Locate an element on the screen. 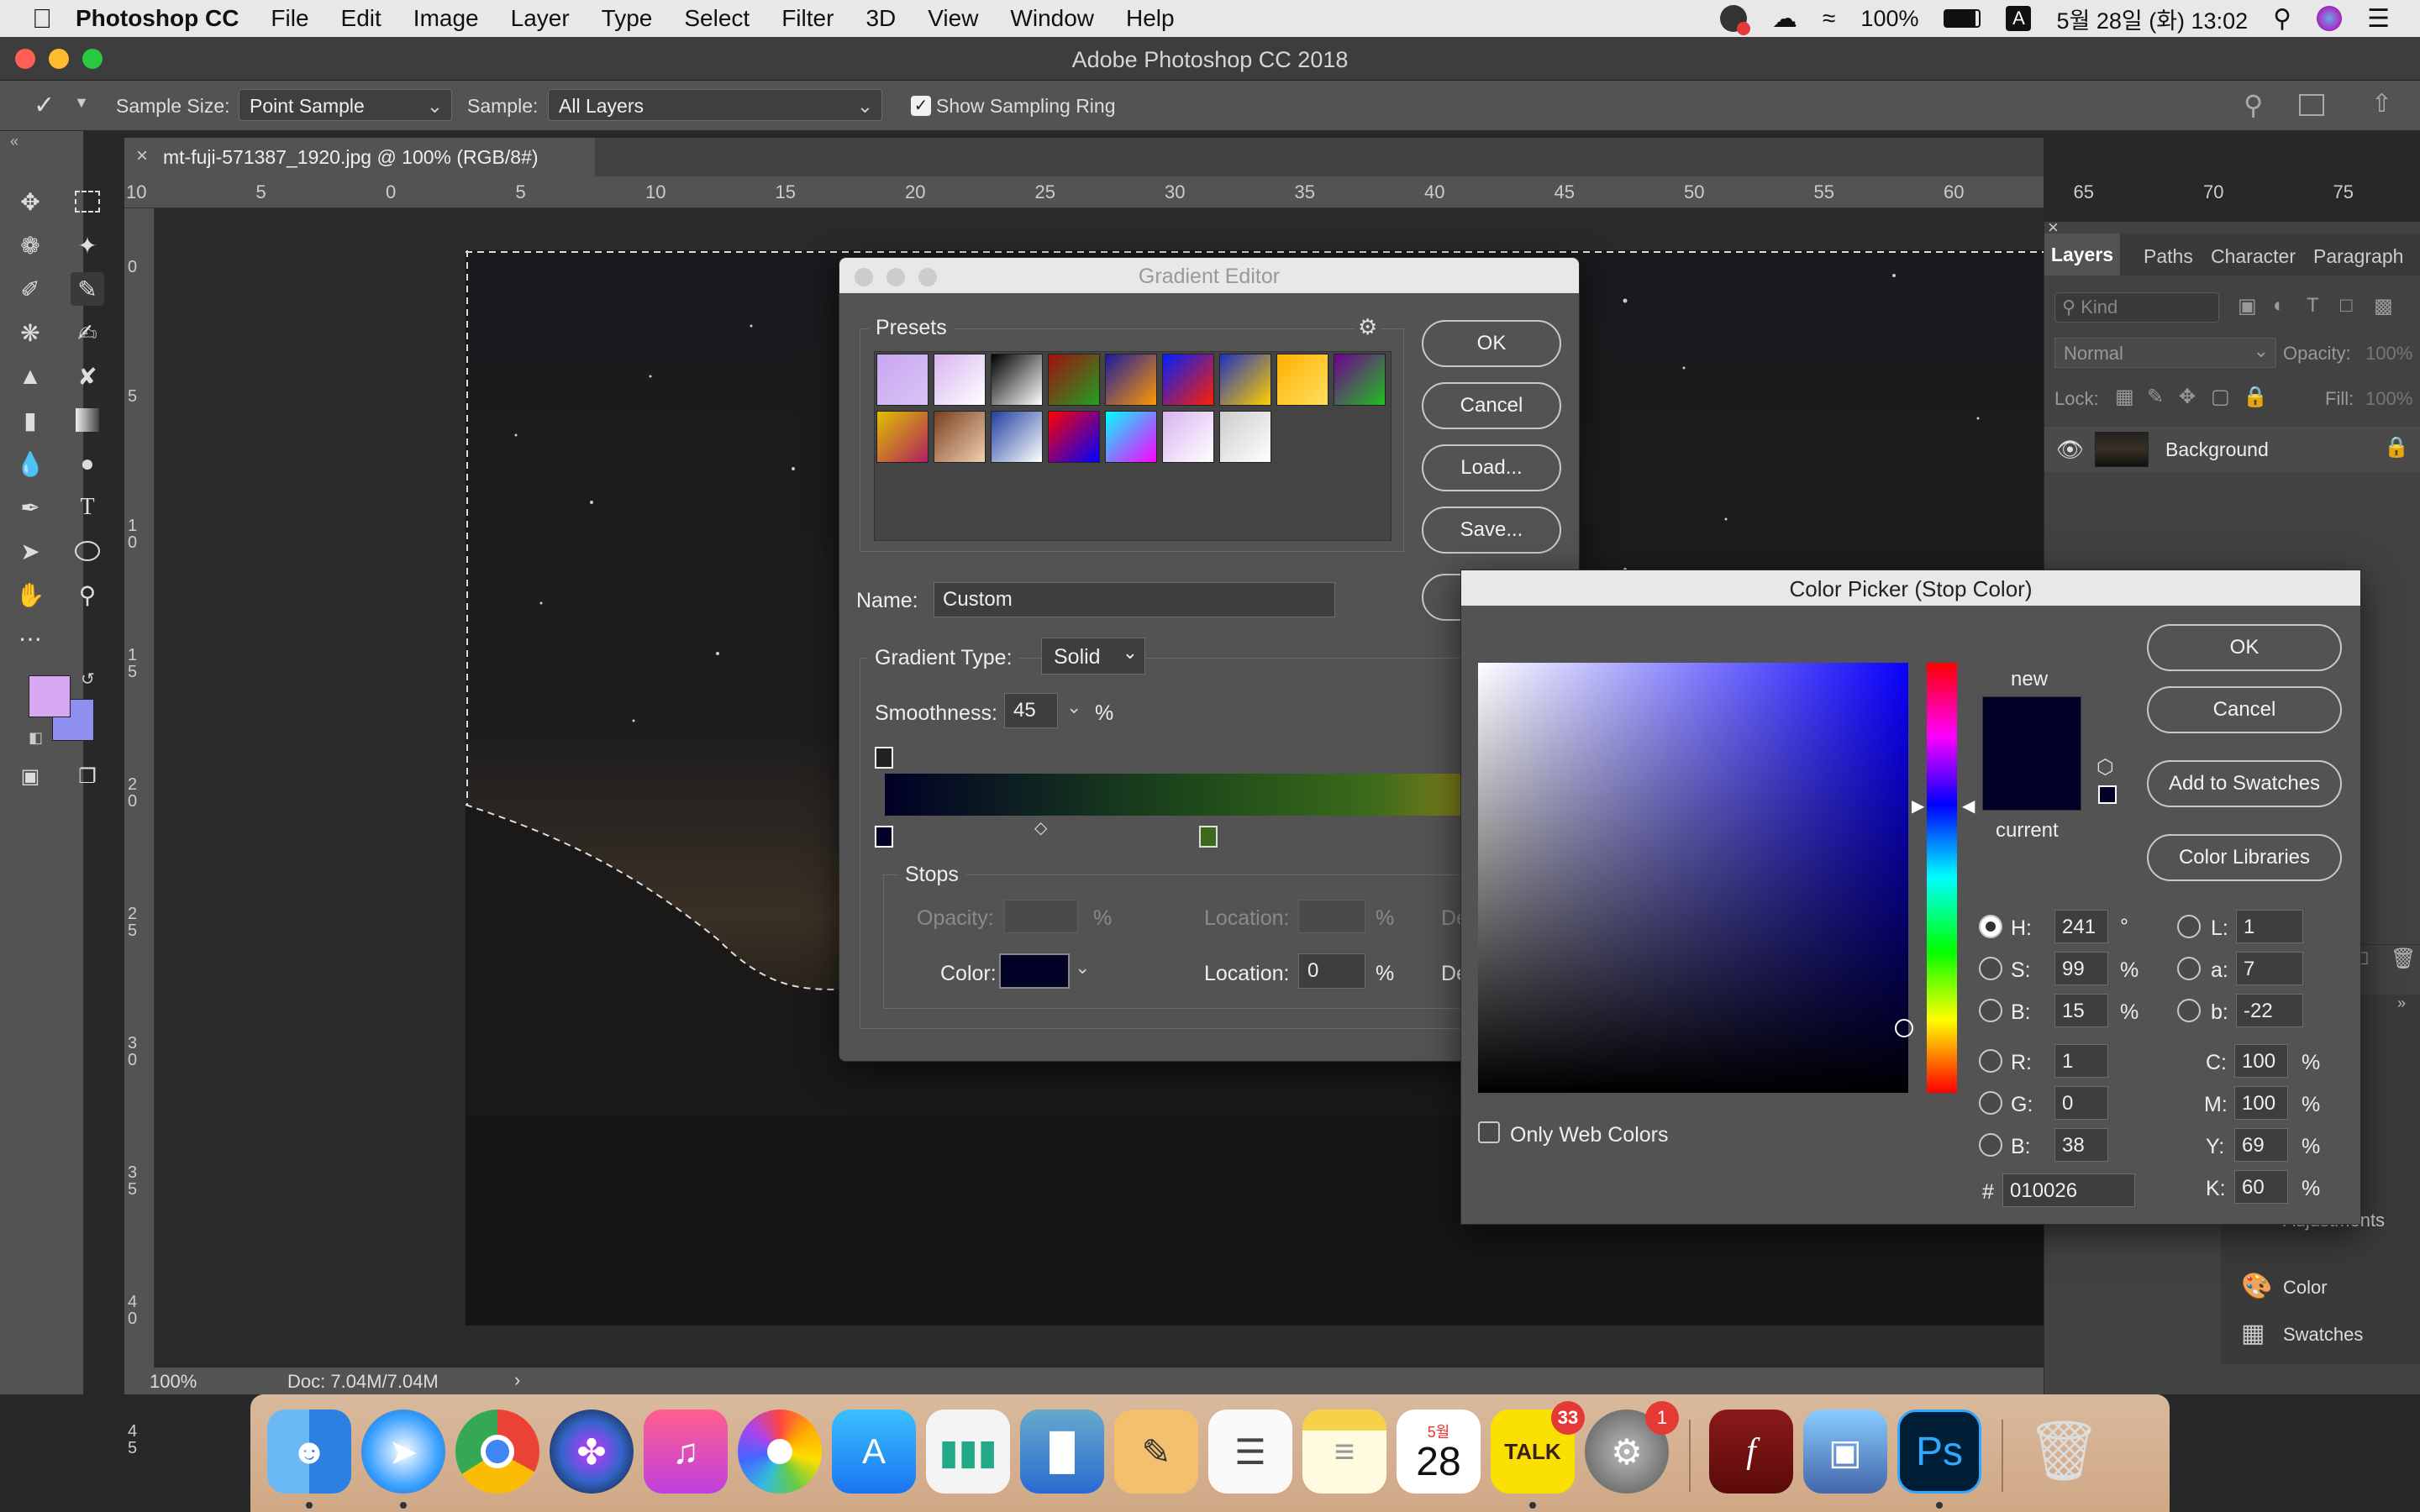  zoom-tool-icon: ⚲ is located at coordinates (87, 595).